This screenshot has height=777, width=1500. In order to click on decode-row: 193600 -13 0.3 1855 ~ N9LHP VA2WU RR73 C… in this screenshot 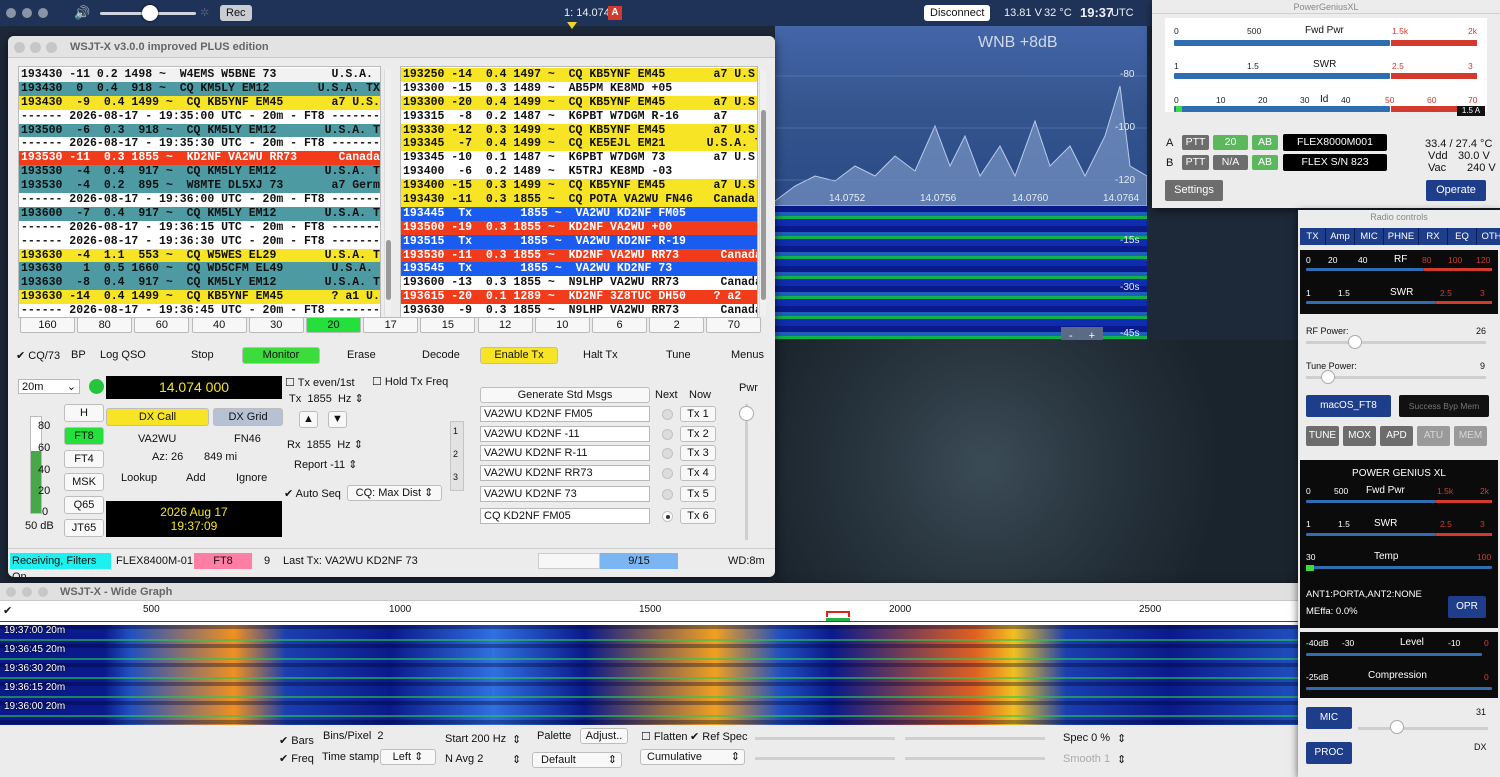, I will do `click(579, 283)`.